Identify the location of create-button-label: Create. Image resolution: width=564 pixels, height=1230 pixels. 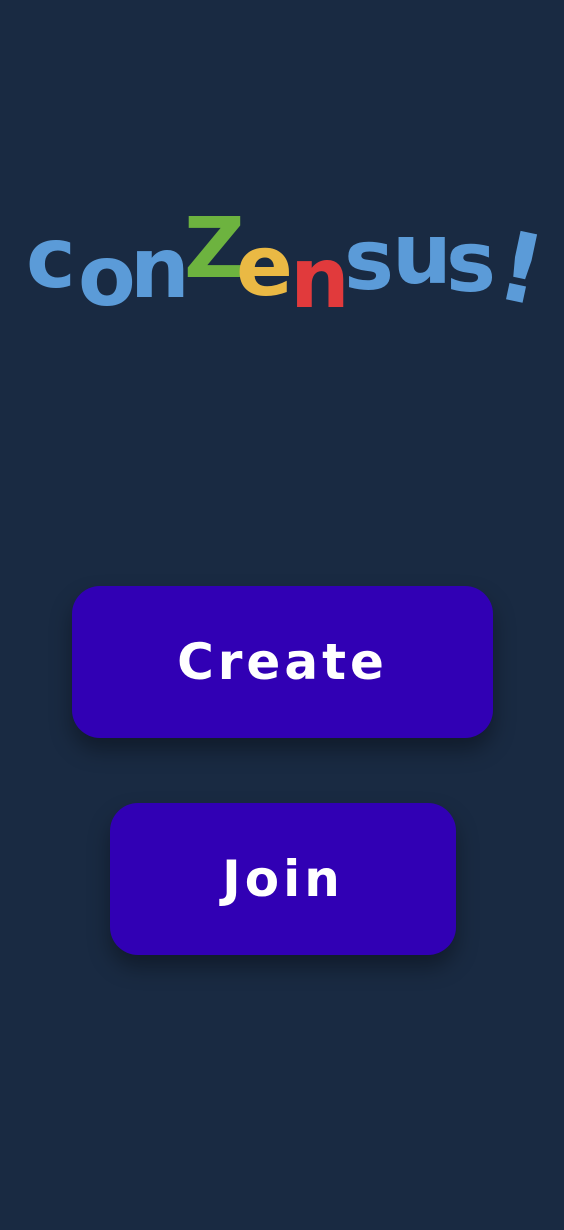
(282, 662).